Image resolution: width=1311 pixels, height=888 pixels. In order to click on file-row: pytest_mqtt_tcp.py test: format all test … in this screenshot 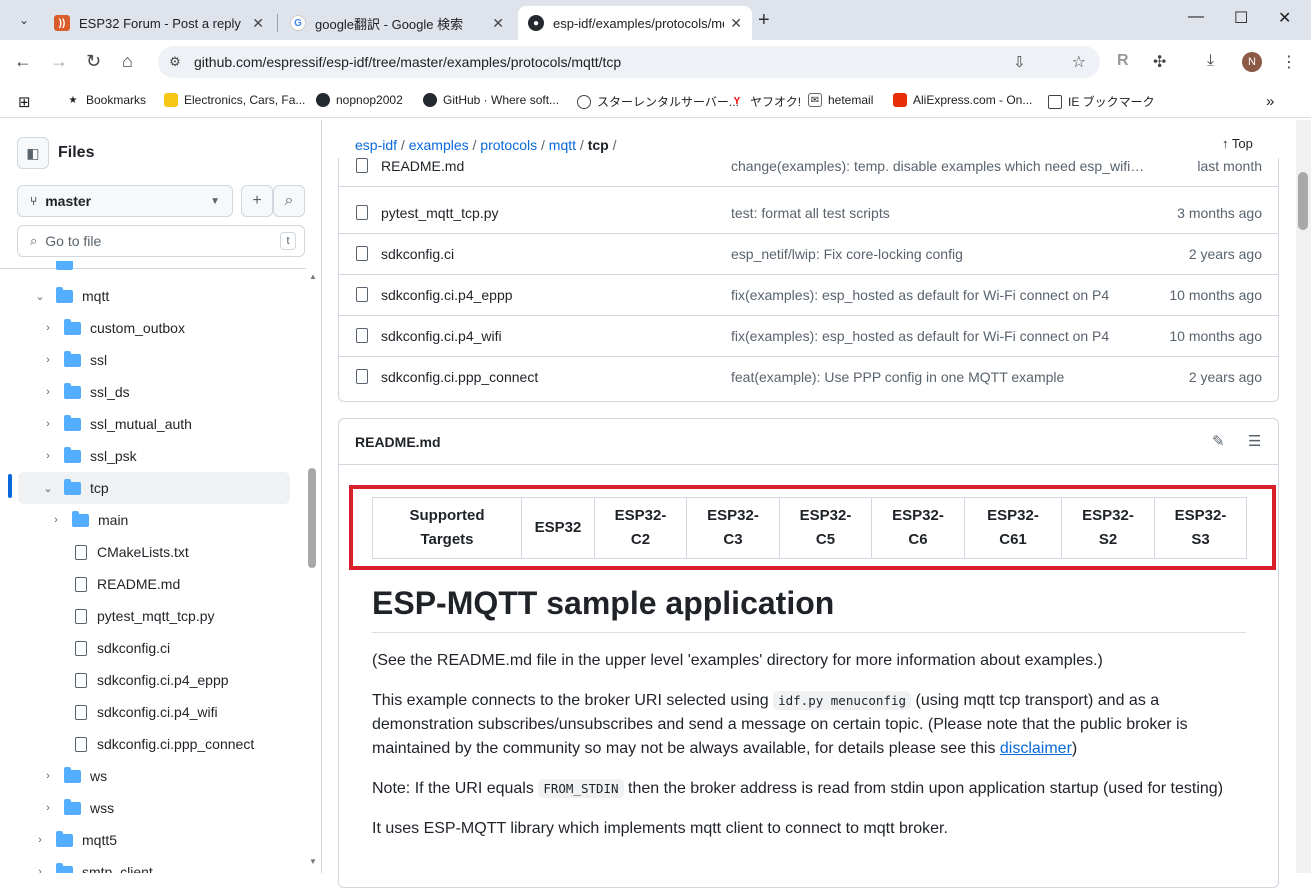, I will do `click(808, 213)`.